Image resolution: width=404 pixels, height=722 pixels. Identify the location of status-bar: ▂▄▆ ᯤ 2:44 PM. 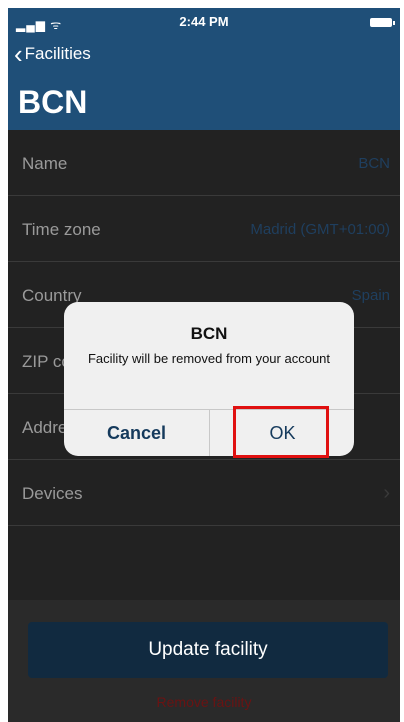
(204, 23).